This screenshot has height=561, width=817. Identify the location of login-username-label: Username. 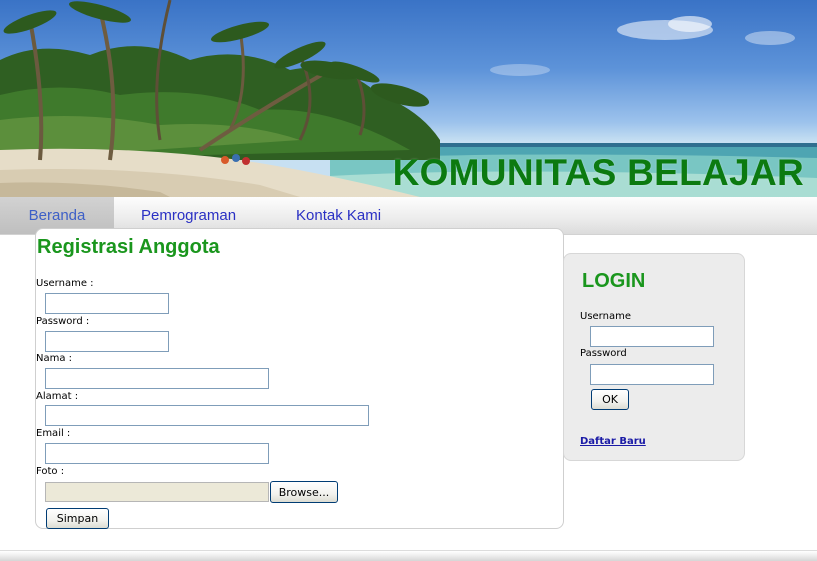
(605, 316).